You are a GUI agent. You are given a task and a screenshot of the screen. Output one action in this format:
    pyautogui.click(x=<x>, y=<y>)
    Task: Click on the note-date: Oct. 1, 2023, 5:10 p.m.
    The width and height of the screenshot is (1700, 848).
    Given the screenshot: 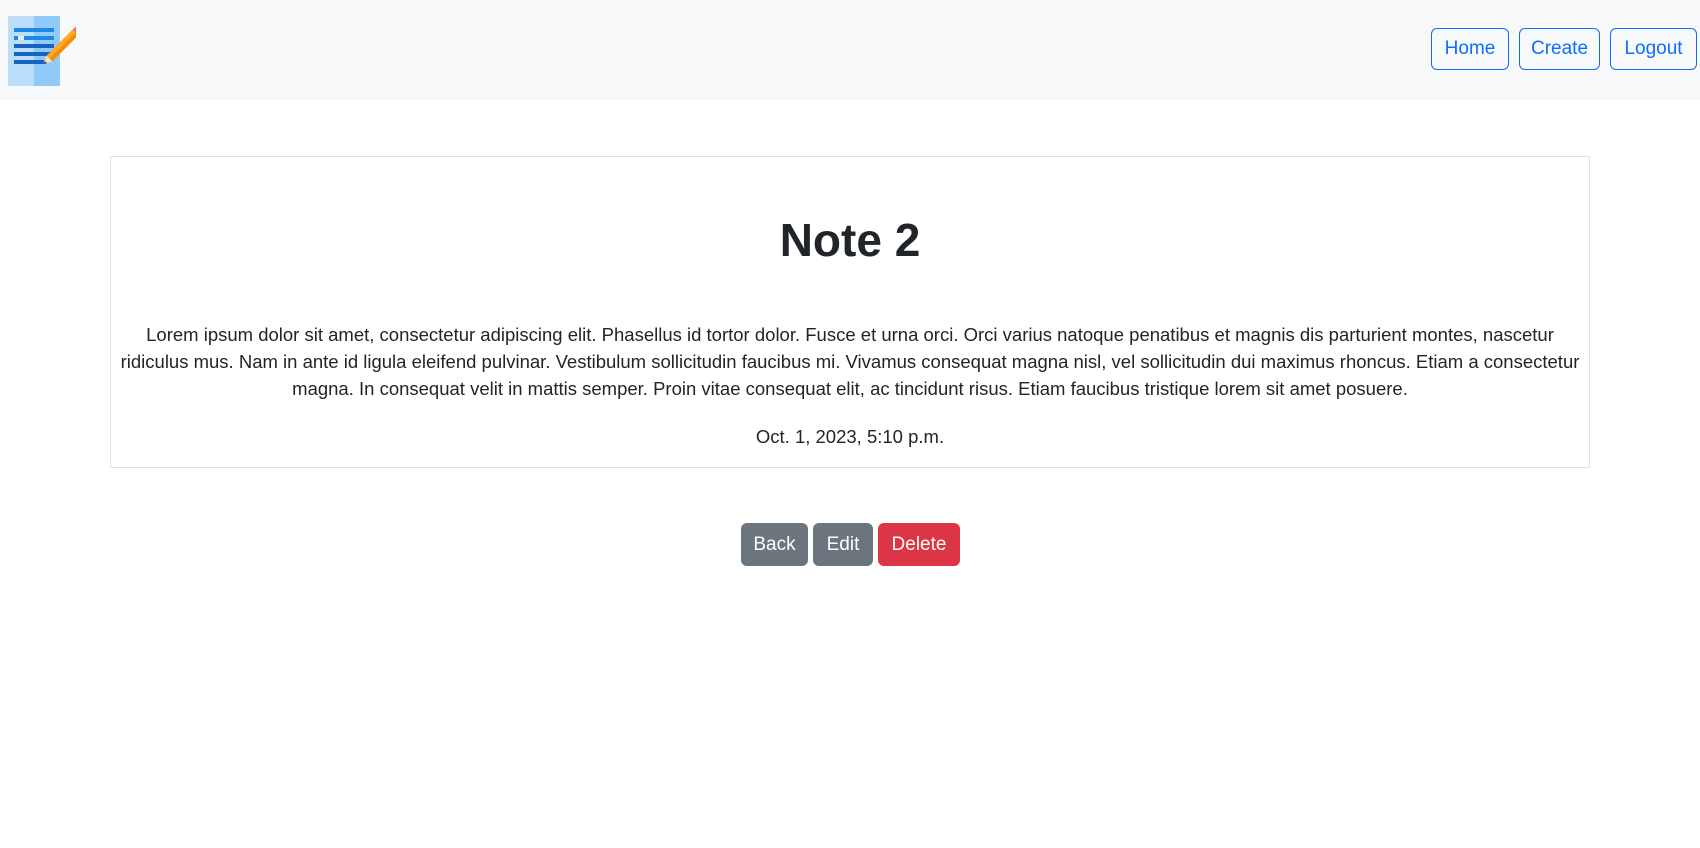 What is the action you would take?
    pyautogui.click(x=850, y=436)
    